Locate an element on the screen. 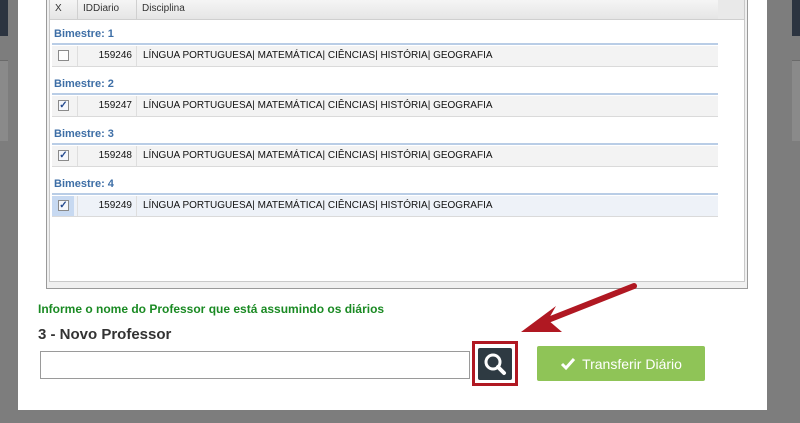  group-title: Bimestre: 1 is located at coordinates (84, 34).